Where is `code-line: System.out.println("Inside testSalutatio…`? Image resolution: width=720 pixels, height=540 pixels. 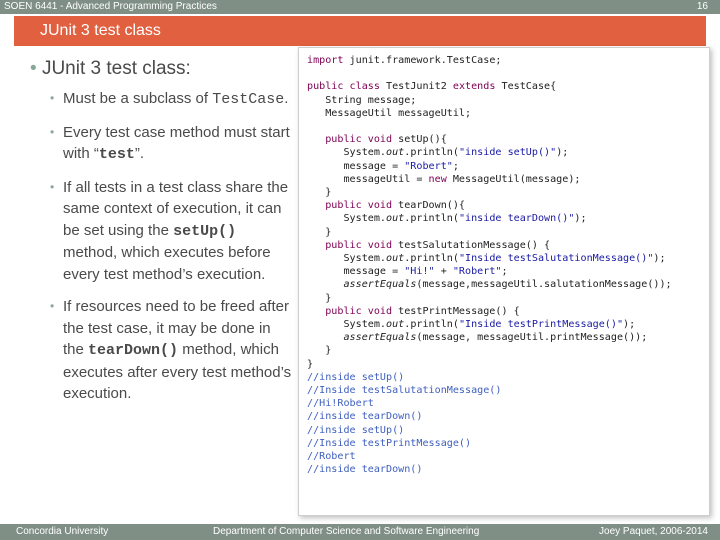 code-line: System.out.println("Inside testSalutatio… is located at coordinates (486, 259).